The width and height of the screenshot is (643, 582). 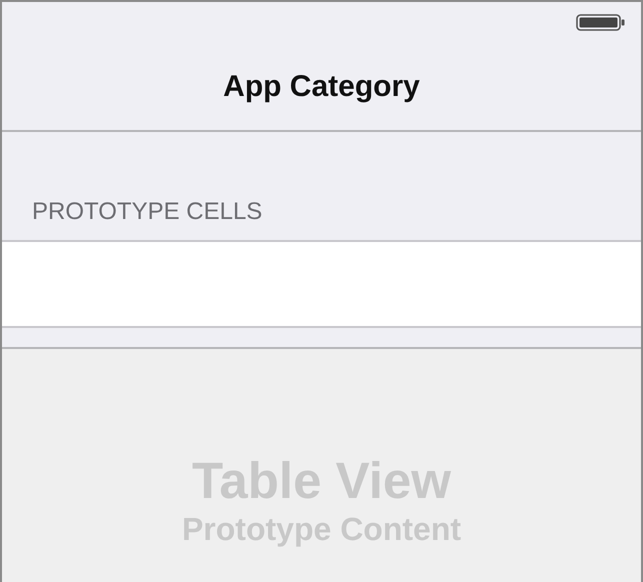 I want to click on table-cell, so click(x=321, y=285).